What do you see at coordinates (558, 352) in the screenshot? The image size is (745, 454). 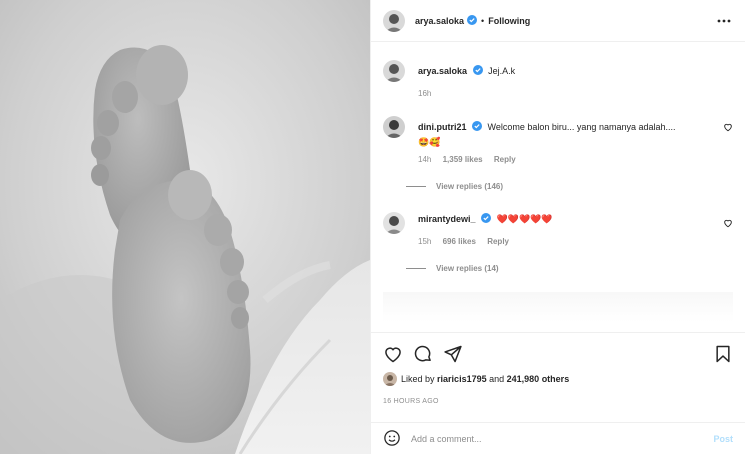 I see `action-bar` at bounding box center [558, 352].